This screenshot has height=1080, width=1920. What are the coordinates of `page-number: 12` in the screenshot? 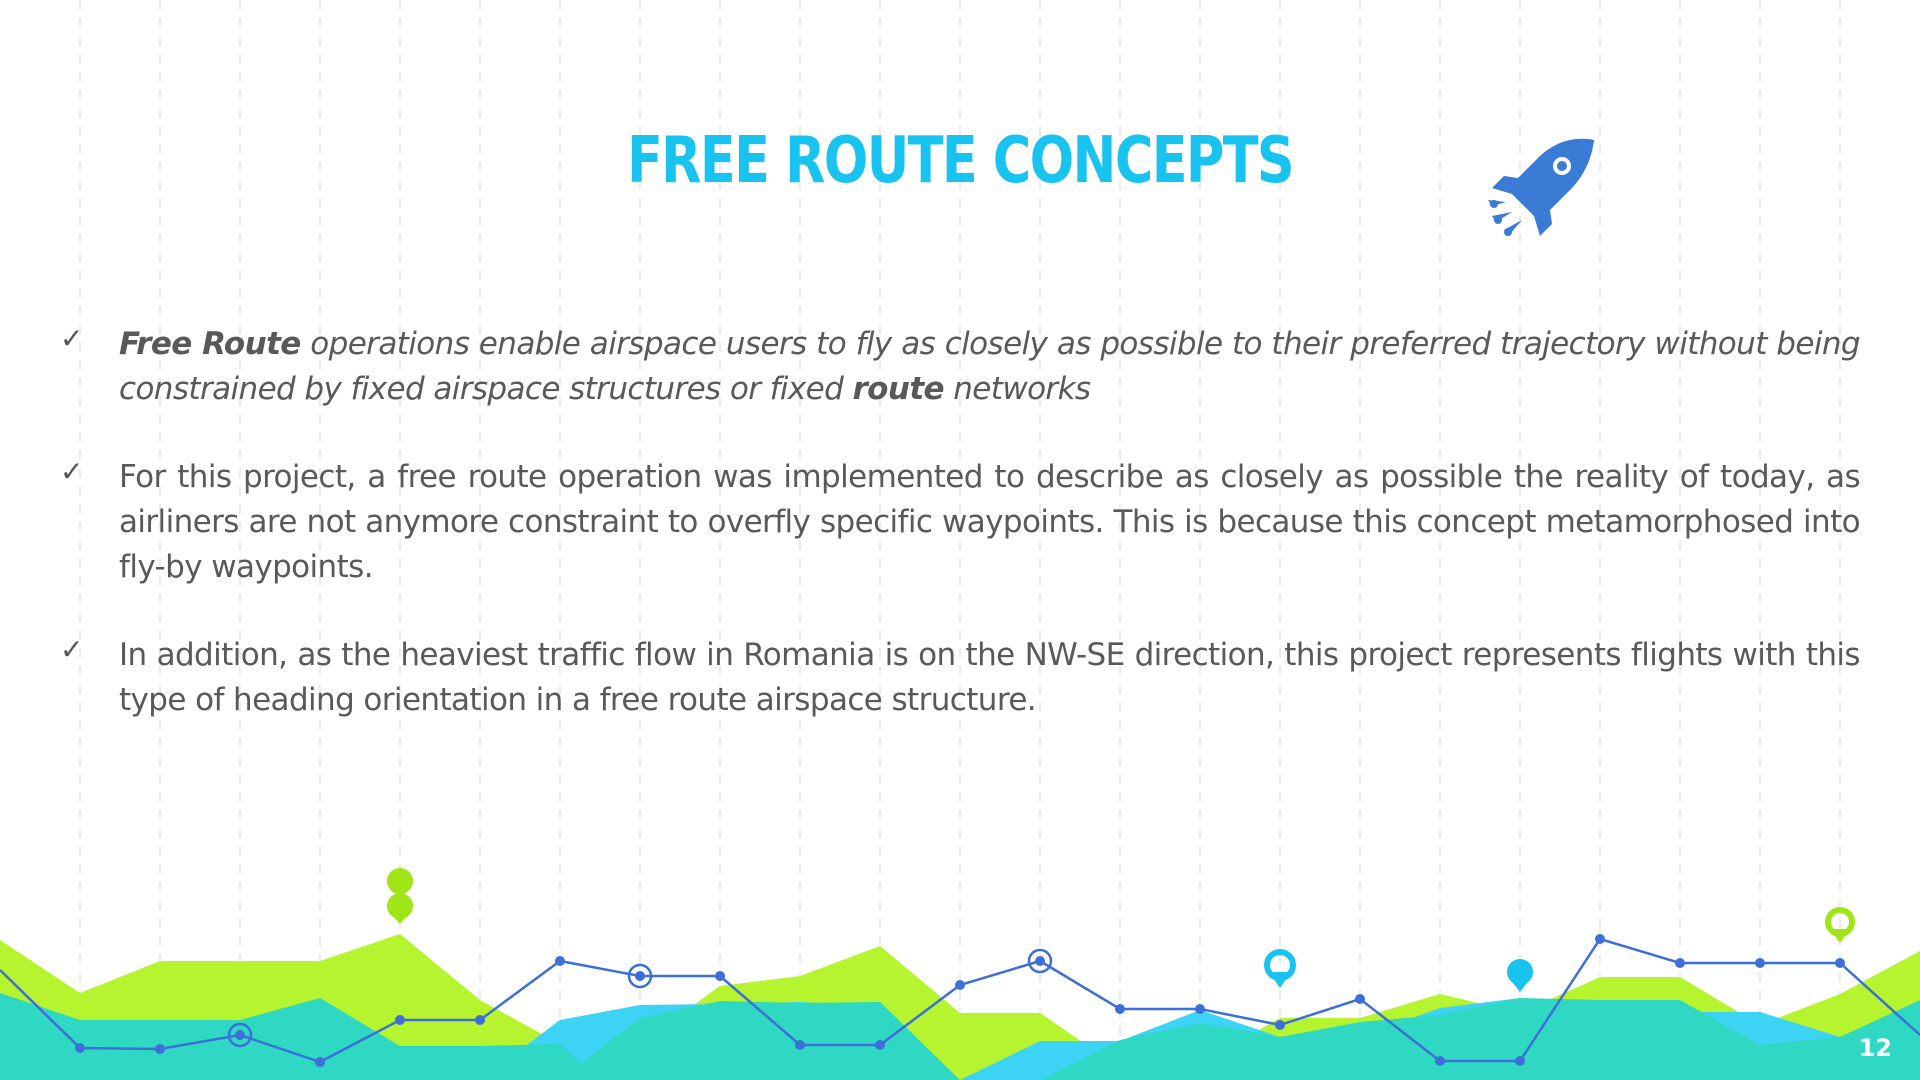 It's located at (1875, 1048).